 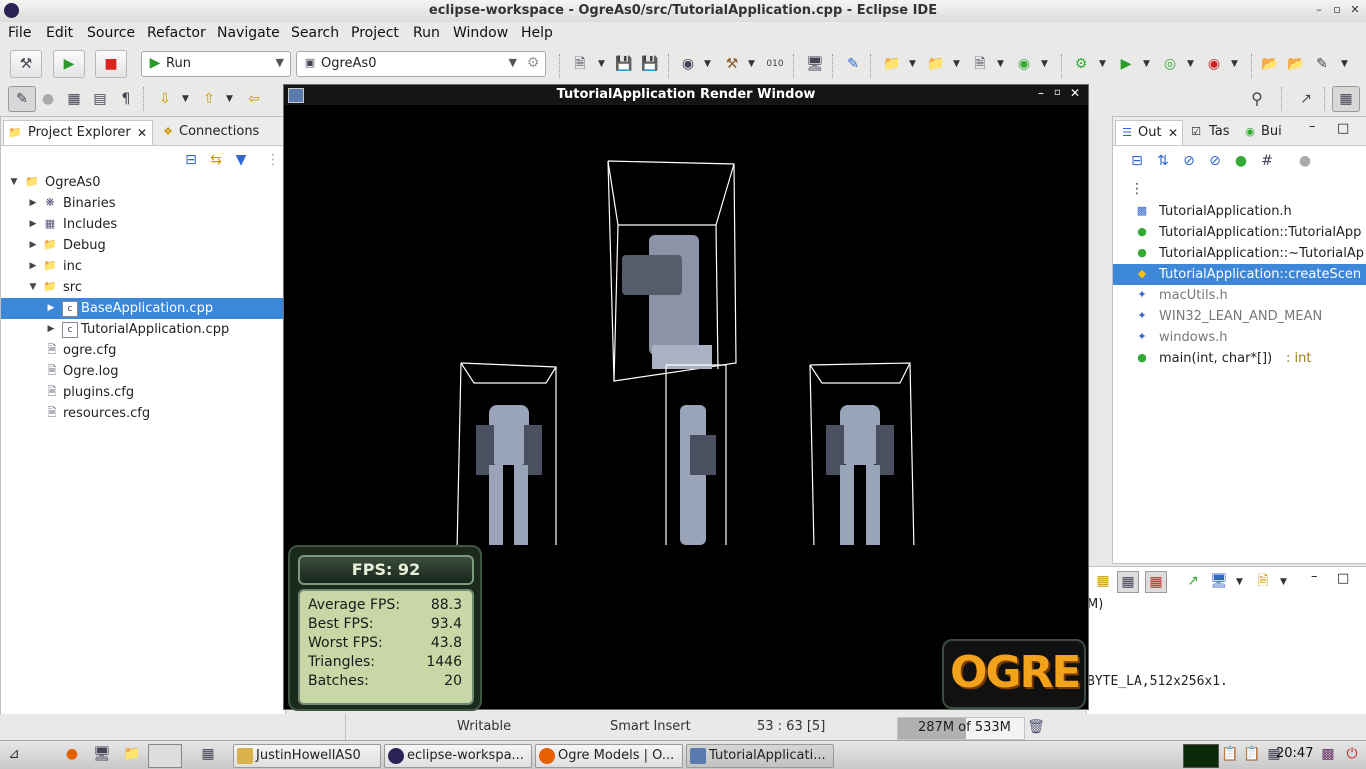 I want to click on edit-pen-icon: ✎, so click(x=1322, y=64).